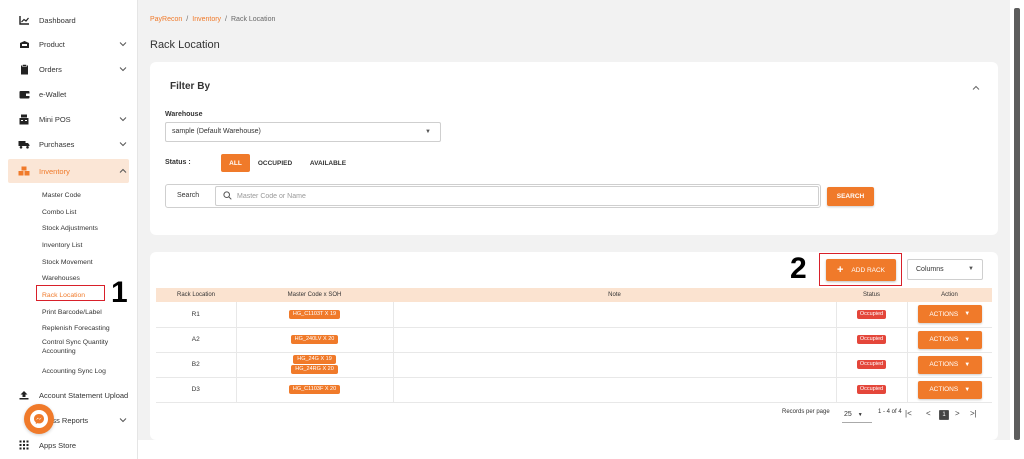  Describe the element at coordinates (848, 414) in the screenshot. I see `records-per-page-value: 25` at that location.